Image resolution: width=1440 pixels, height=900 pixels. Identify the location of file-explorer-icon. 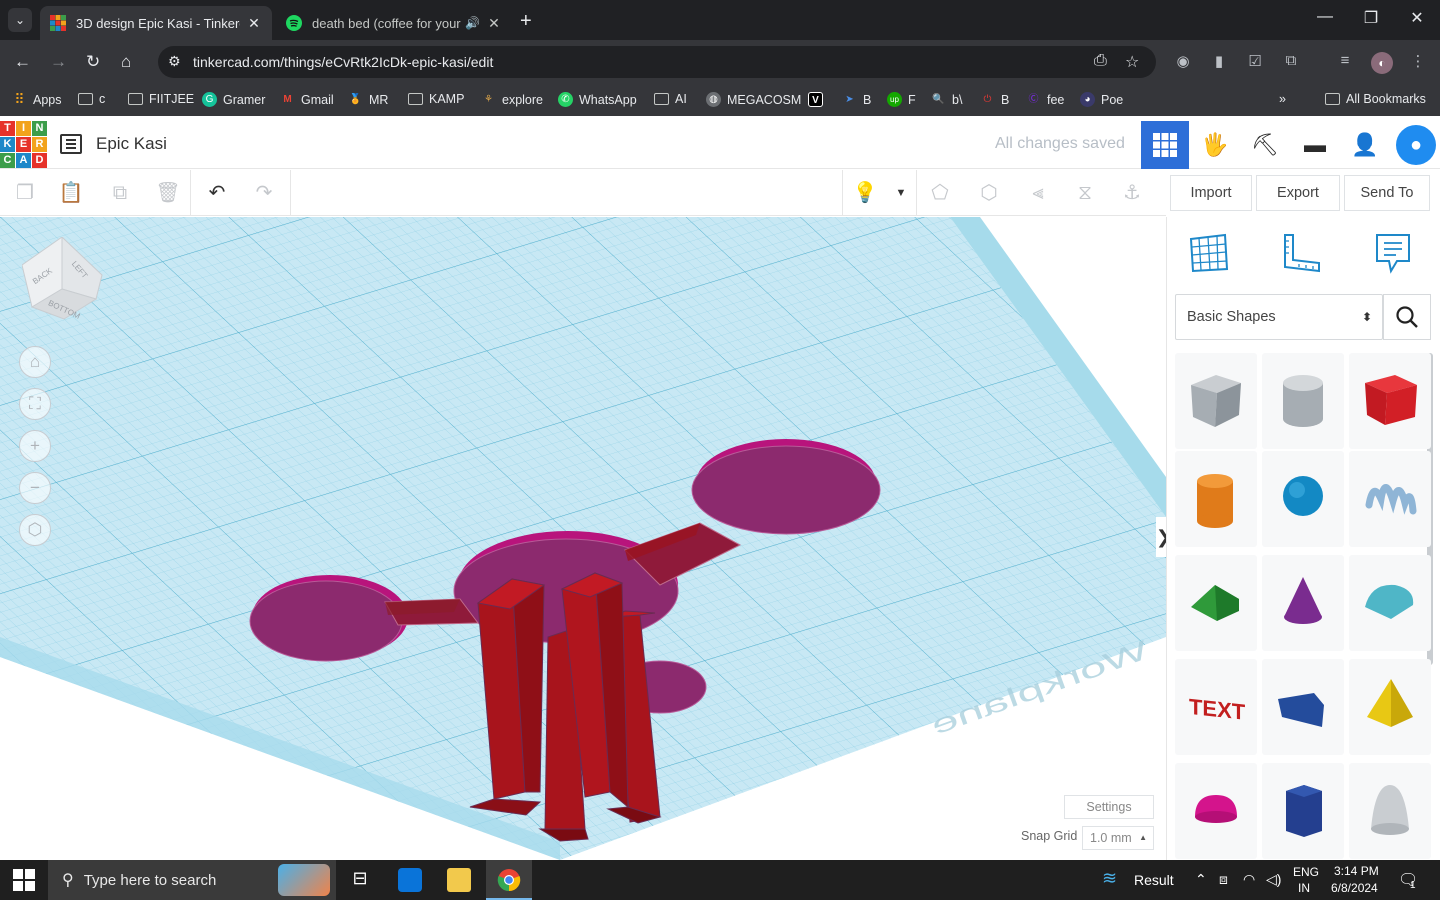
(459, 880).